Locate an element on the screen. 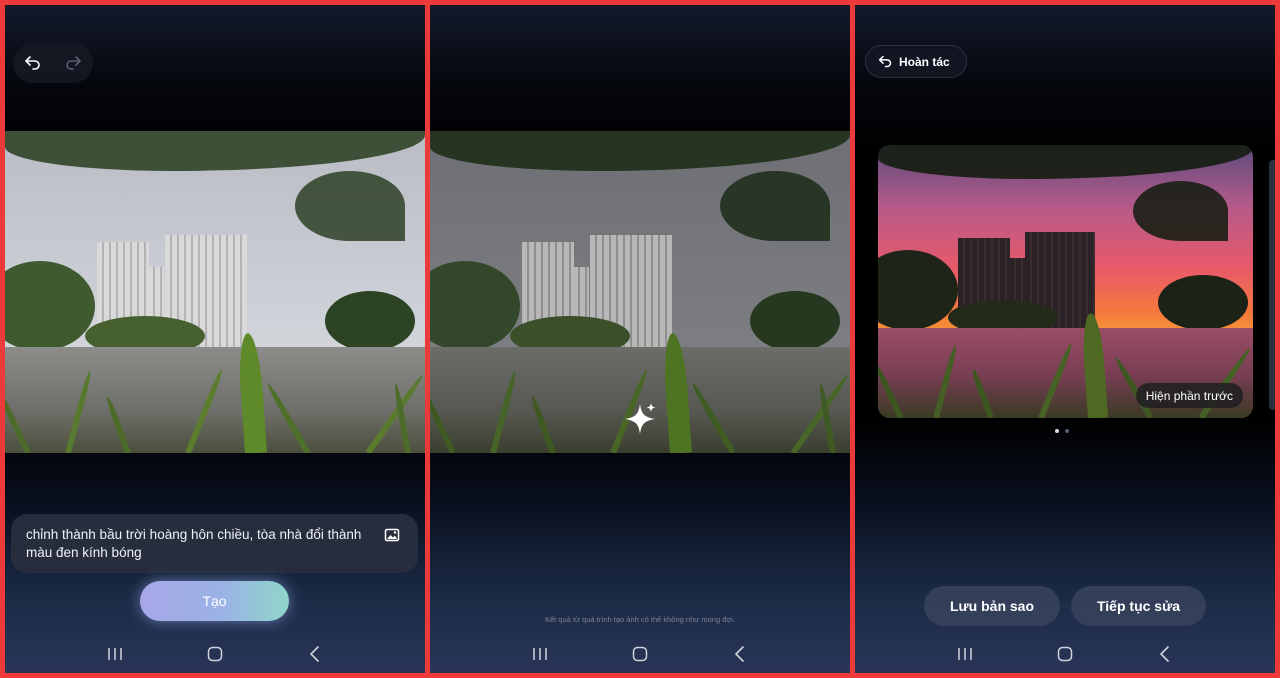 This screenshot has width=1280, height=678. continue-edit-button: Tiếp tục sửa is located at coordinates (1138, 606).